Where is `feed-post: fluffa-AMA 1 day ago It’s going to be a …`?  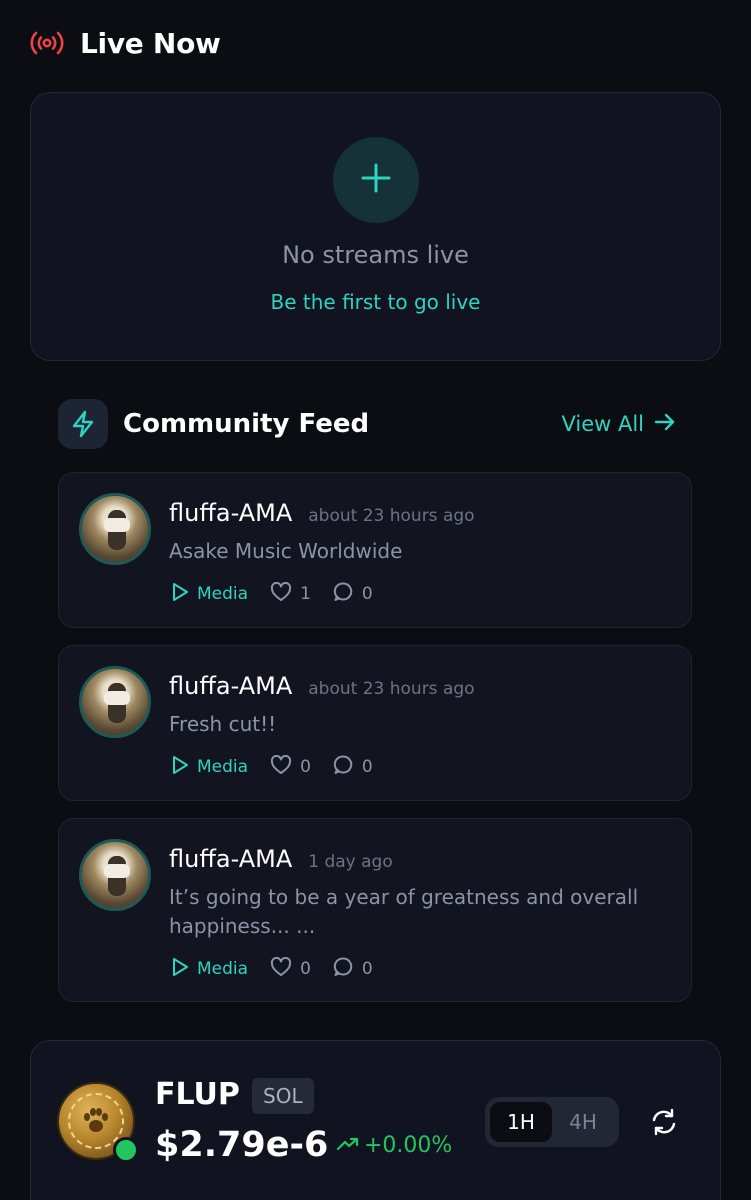 feed-post: fluffa-AMA 1 day ago It’s going to be a … is located at coordinates (375, 910).